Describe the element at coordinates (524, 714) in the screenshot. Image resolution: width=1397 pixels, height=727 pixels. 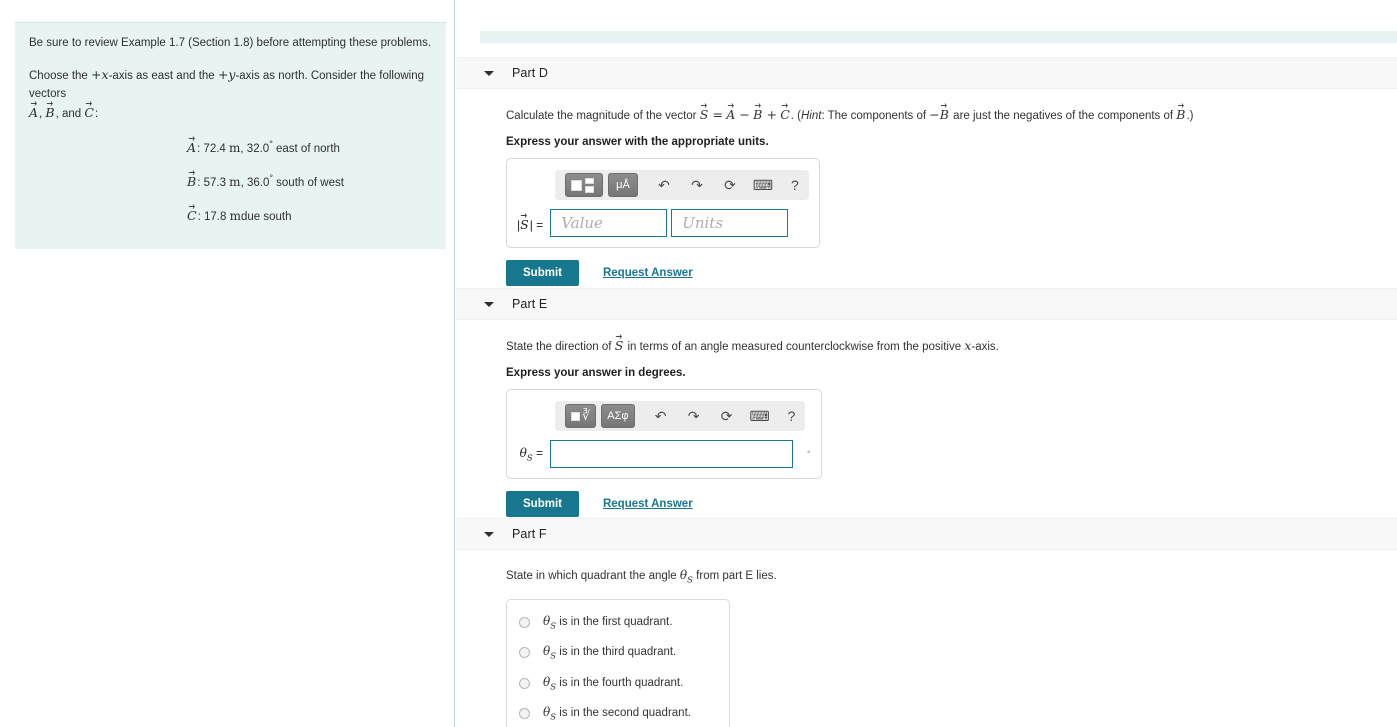
I see `radio-second-quadrant` at that location.